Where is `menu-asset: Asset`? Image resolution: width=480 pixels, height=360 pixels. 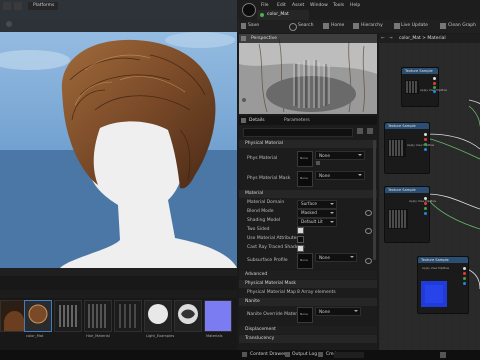
menu-asset: Asset is located at coordinates (298, 6).